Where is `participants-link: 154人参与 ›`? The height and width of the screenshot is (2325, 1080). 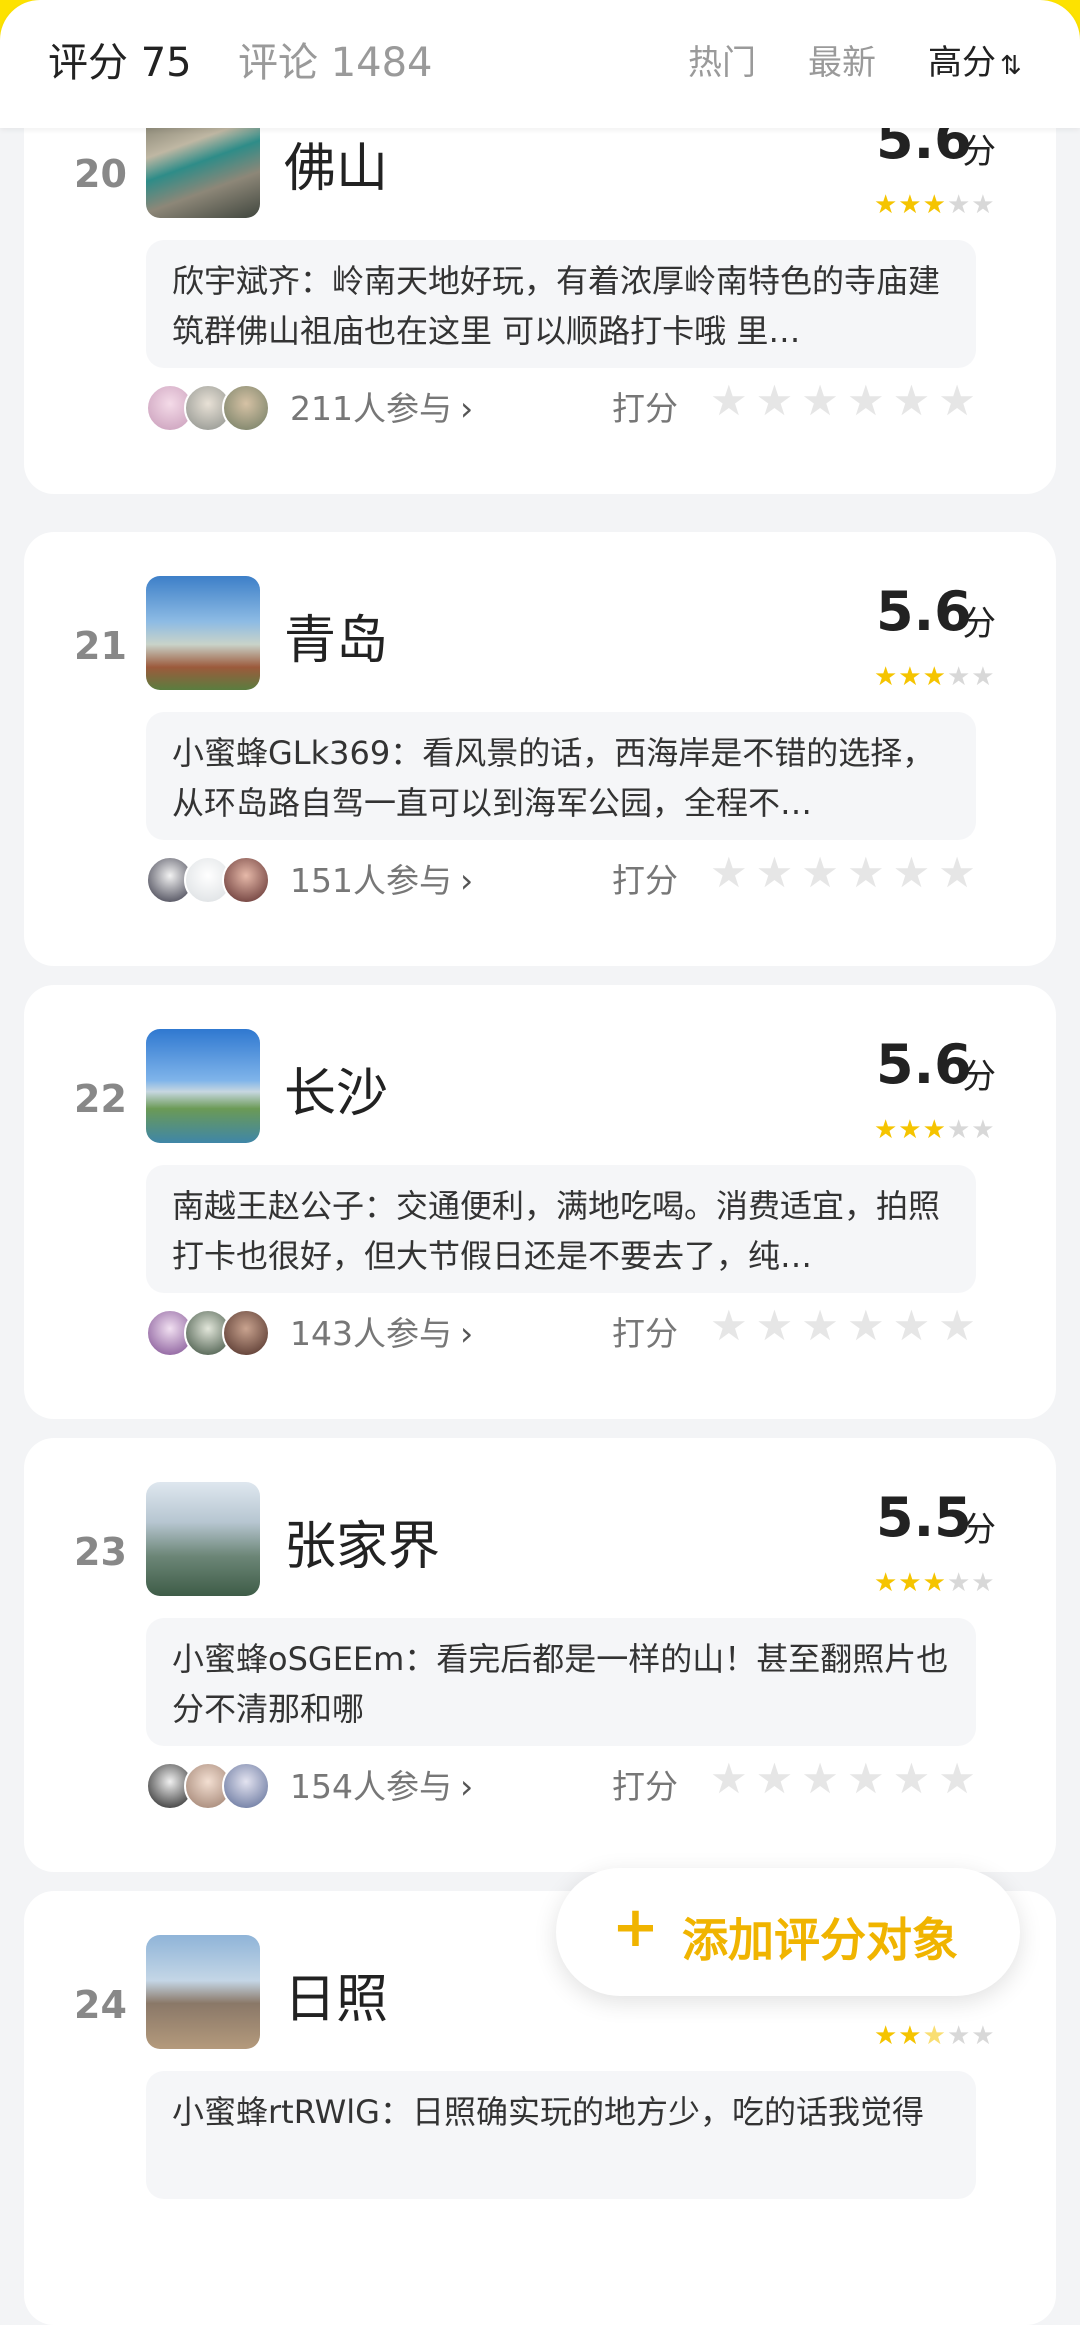
participants-link: 154人参与 › is located at coordinates (381, 1784).